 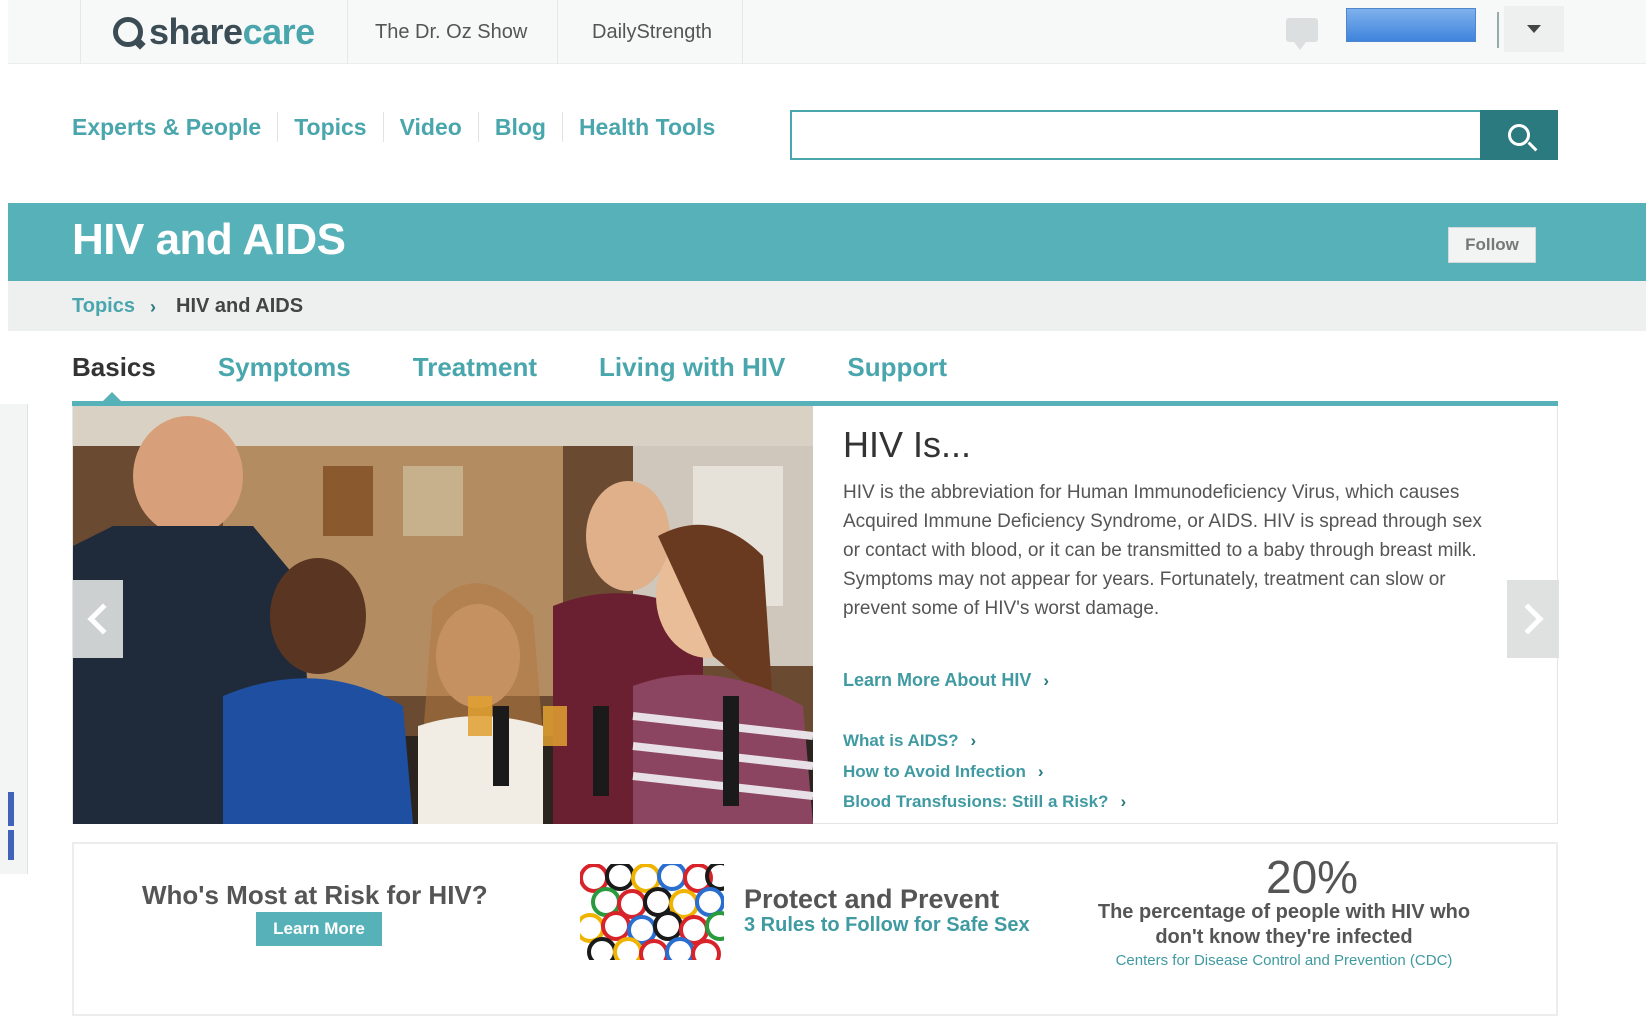 I want to click on top-link-dailystrength: DailyStrength, so click(x=653, y=32).